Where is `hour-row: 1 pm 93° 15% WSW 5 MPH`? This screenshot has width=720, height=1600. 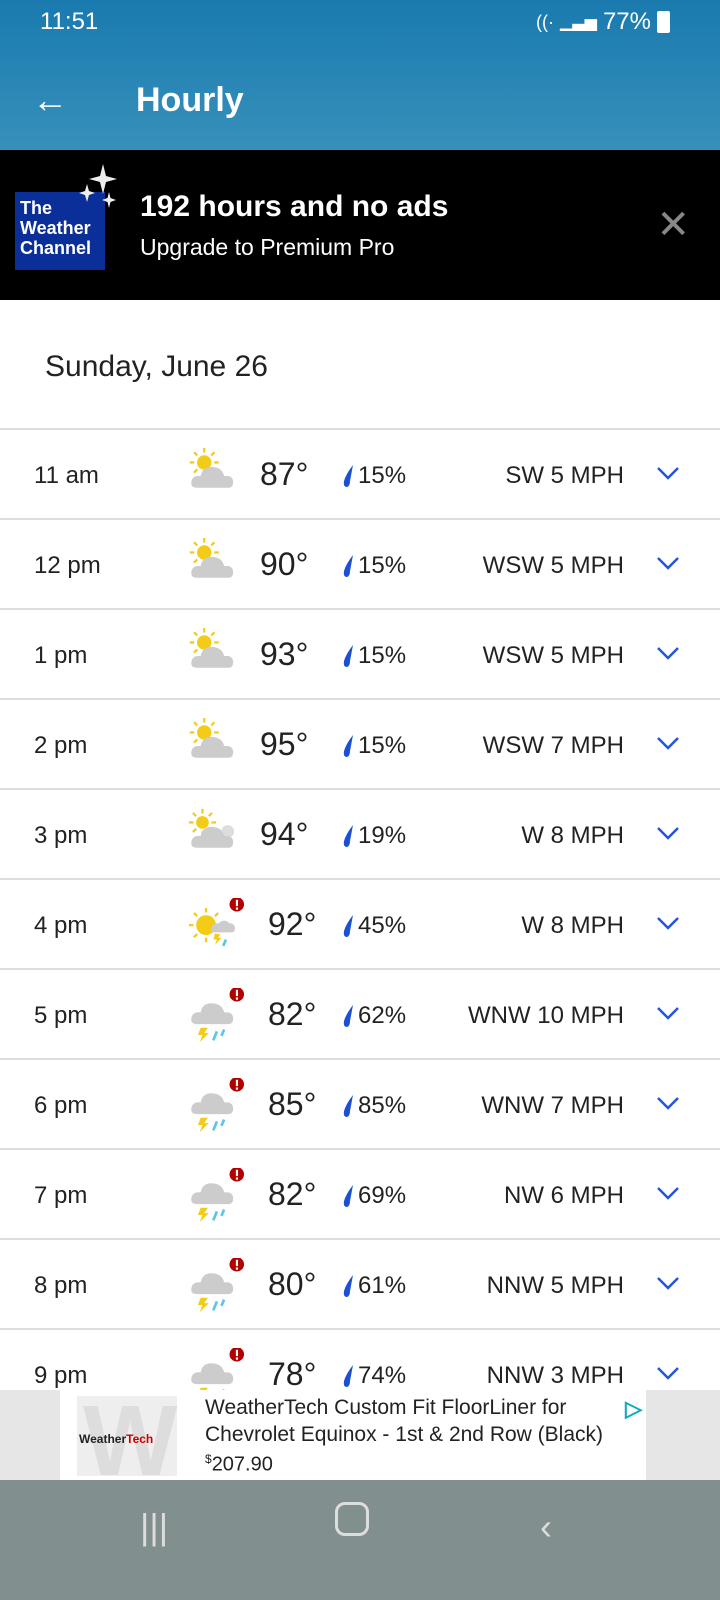 hour-row: 1 pm 93° 15% WSW 5 MPH is located at coordinates (360, 655).